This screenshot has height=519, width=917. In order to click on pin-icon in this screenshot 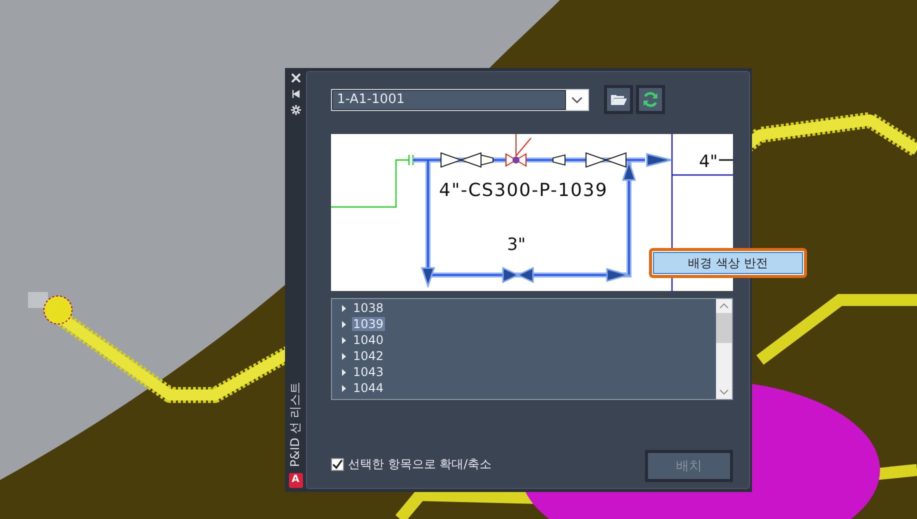, I will do `click(295, 94)`.